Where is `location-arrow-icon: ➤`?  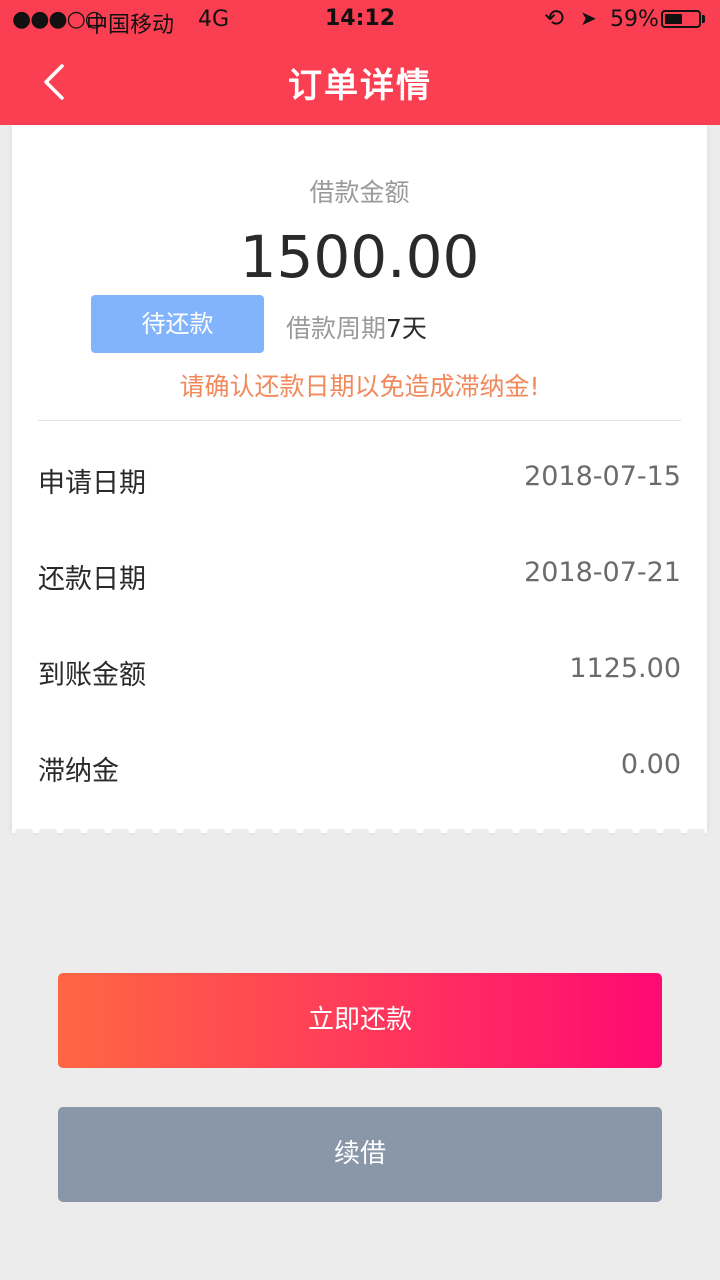
location-arrow-icon: ➤ is located at coordinates (588, 18).